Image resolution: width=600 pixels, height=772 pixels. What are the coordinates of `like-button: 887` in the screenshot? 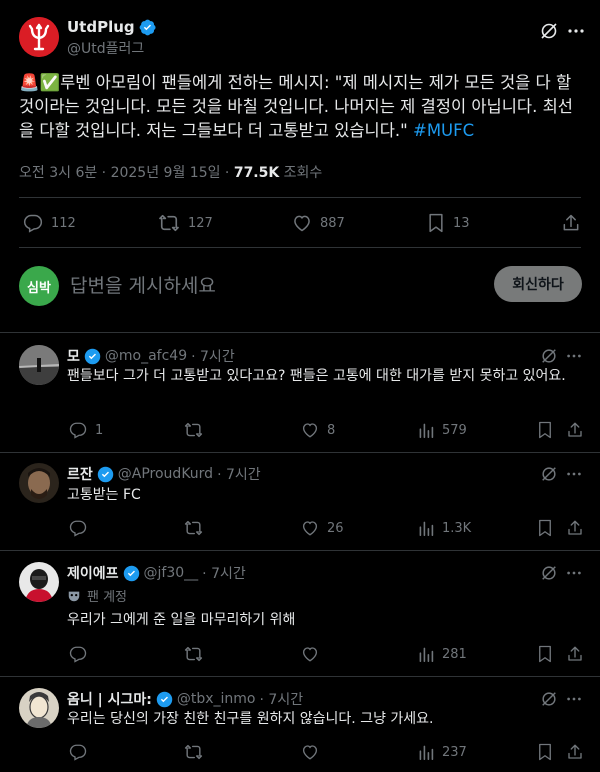 It's located at (318, 223).